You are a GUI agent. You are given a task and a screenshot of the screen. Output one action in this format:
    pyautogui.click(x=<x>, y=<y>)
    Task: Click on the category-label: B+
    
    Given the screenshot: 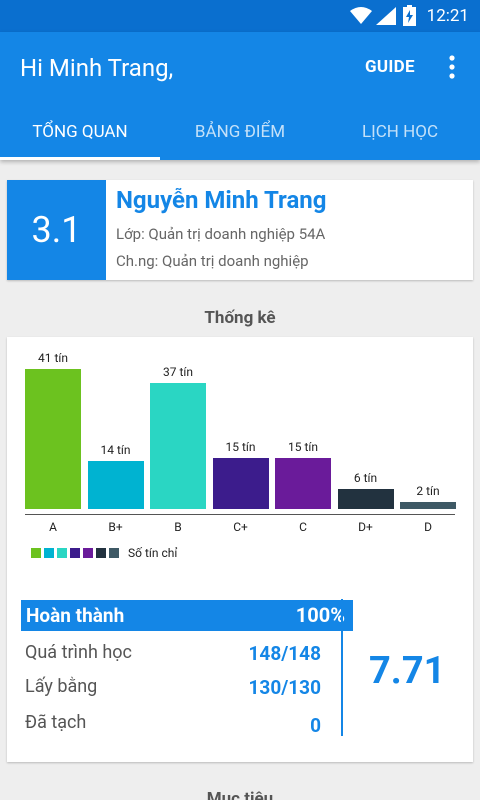 What is the action you would take?
    pyautogui.click(x=115, y=527)
    